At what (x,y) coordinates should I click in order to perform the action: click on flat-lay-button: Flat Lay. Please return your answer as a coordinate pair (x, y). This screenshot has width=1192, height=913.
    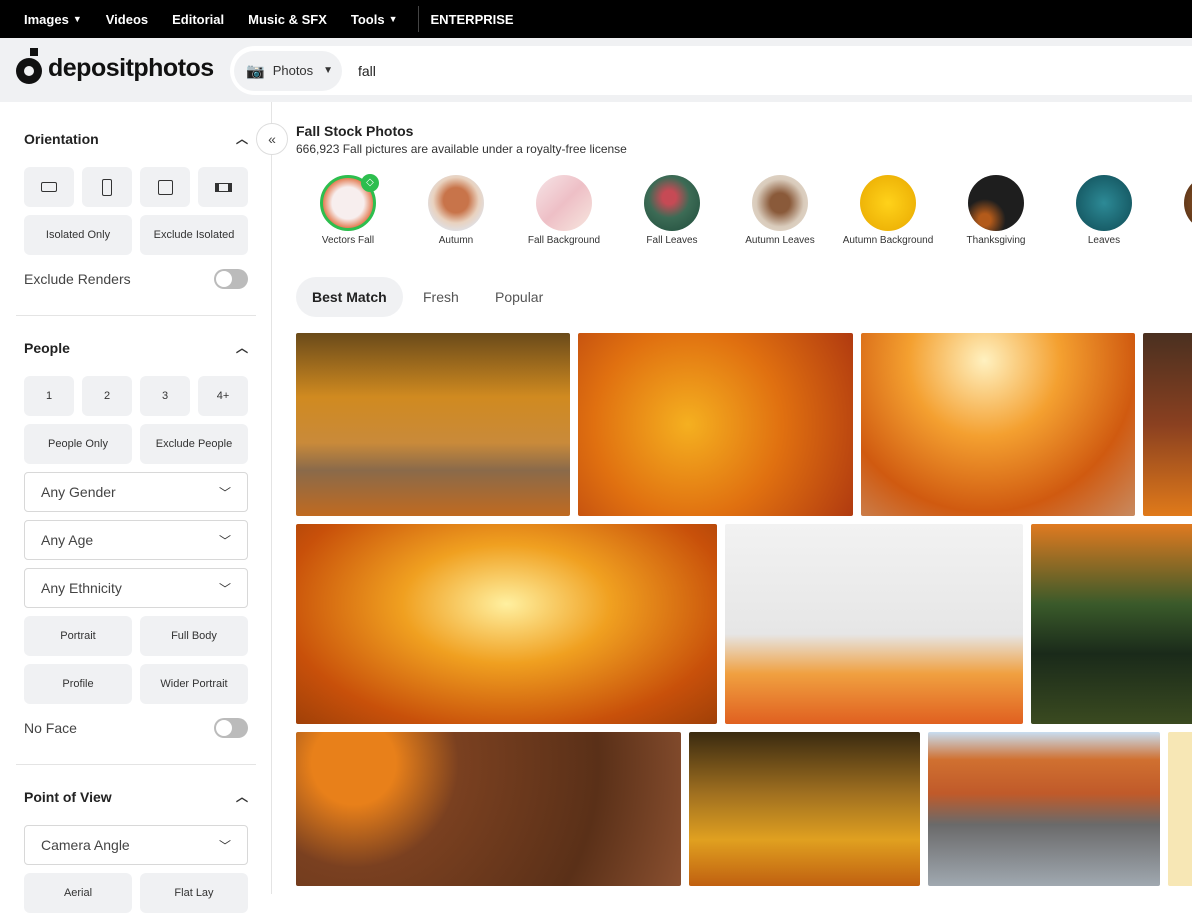
    Looking at the image, I should click on (194, 893).